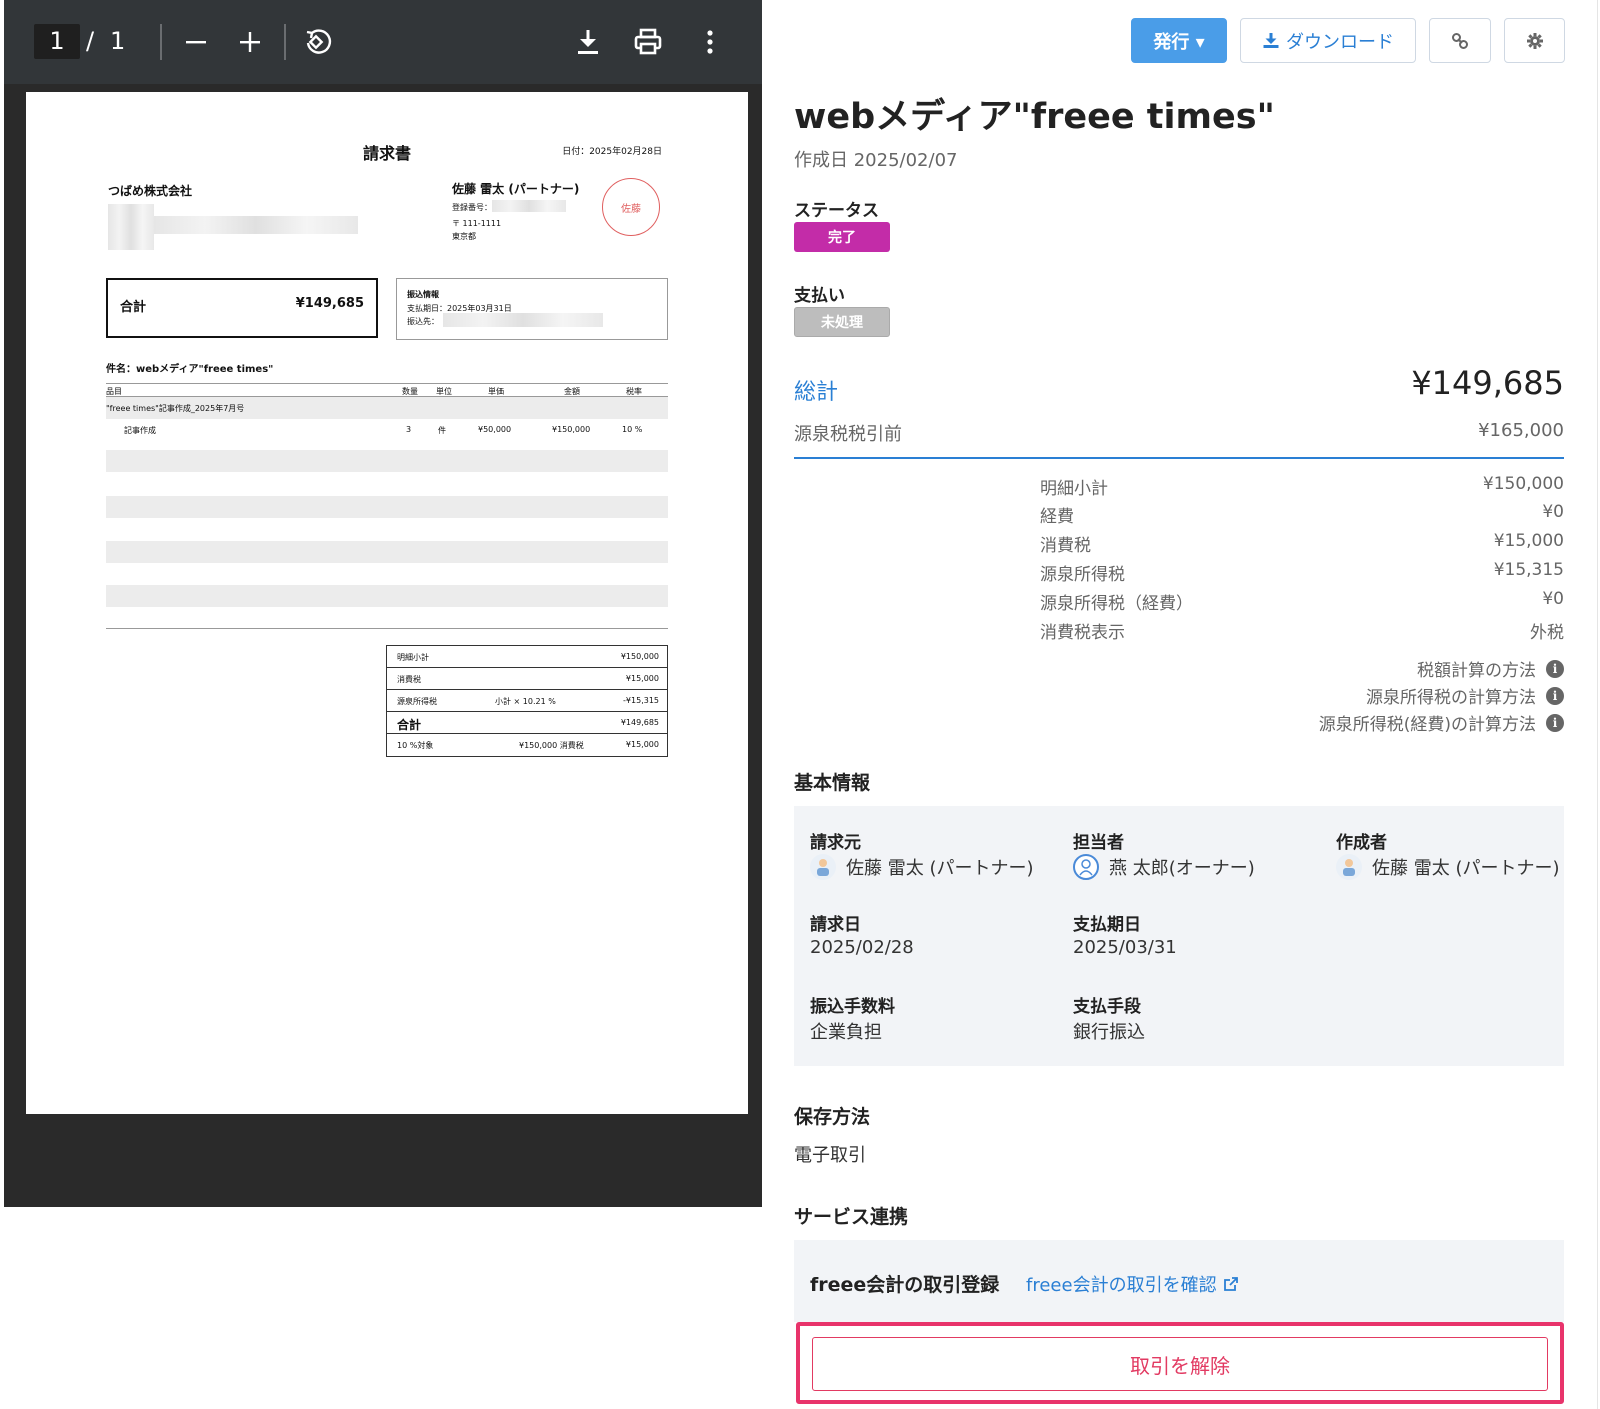 This screenshot has height=1409, width=1600. What do you see at coordinates (477, 223) in the screenshot?
I see `issuer-postal: 〒 111-1111` at bounding box center [477, 223].